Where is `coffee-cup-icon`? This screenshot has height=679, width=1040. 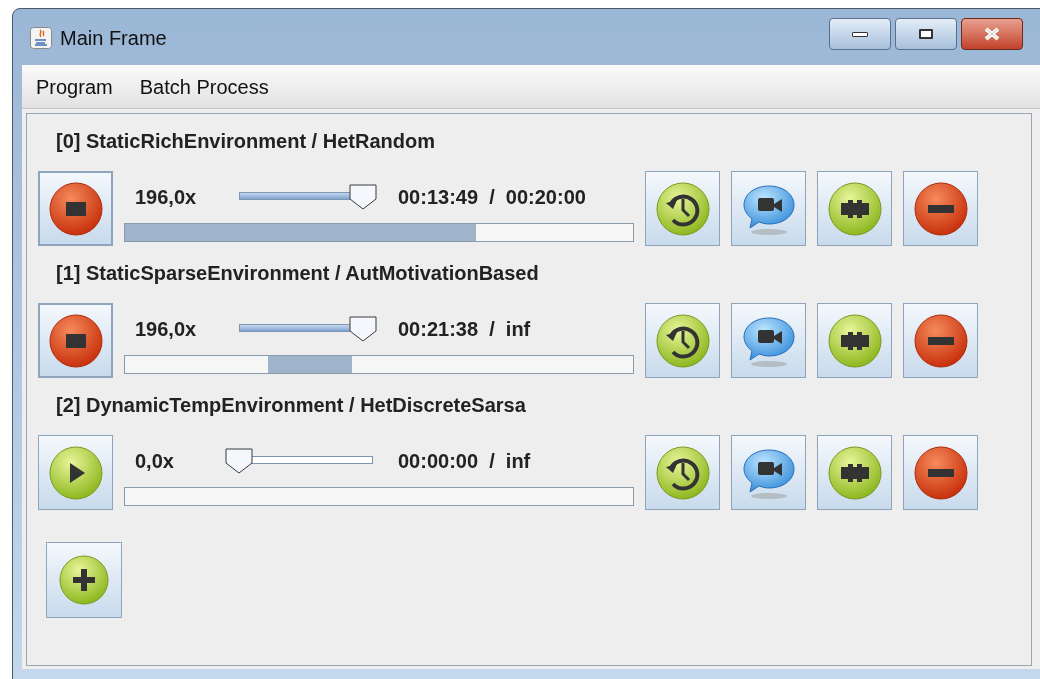
coffee-cup-icon is located at coordinates (41, 38).